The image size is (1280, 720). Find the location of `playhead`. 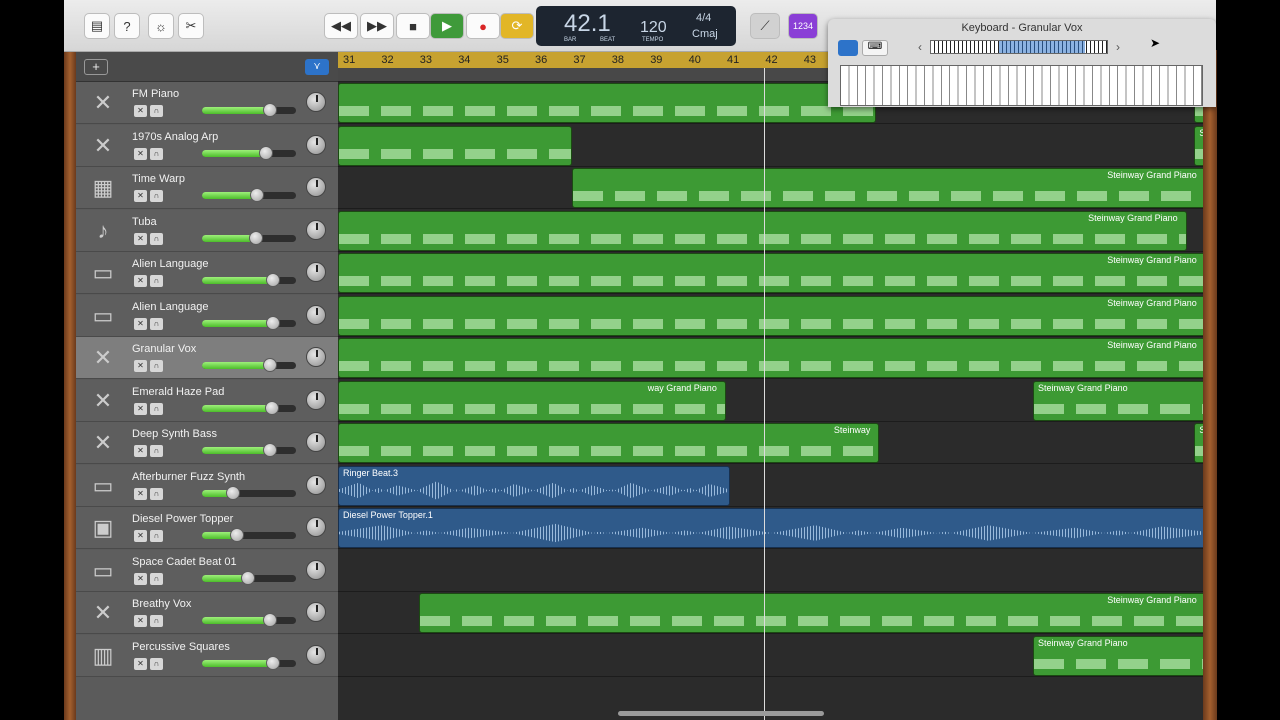

playhead is located at coordinates (764, 394).